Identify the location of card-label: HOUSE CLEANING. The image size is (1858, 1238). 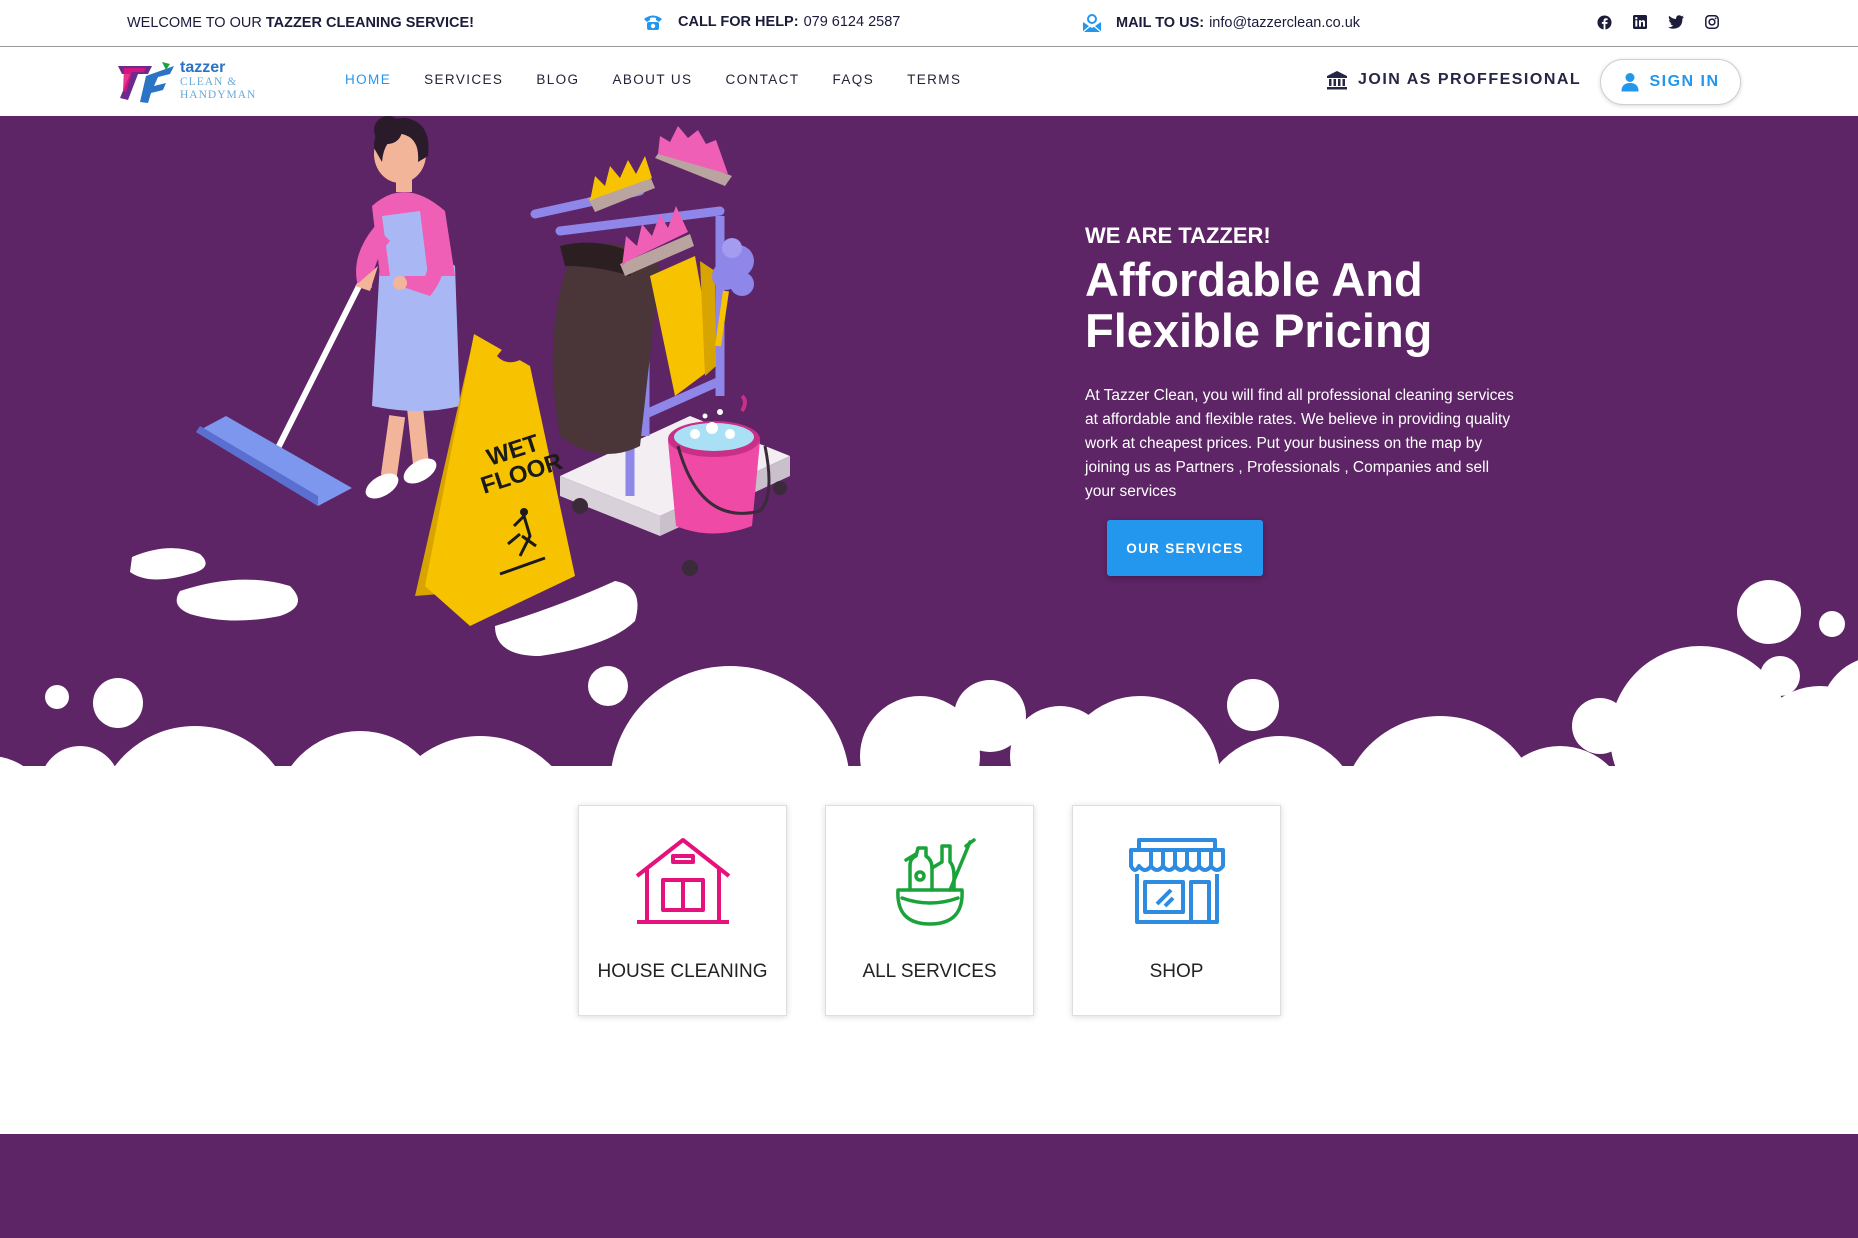
(682, 971).